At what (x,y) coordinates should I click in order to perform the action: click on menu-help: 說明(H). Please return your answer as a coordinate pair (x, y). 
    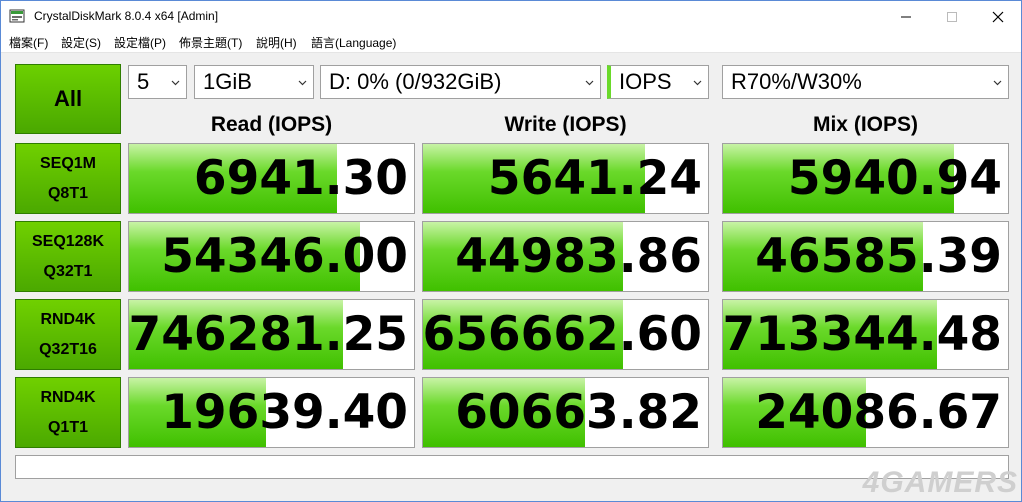
    Looking at the image, I should click on (276, 42).